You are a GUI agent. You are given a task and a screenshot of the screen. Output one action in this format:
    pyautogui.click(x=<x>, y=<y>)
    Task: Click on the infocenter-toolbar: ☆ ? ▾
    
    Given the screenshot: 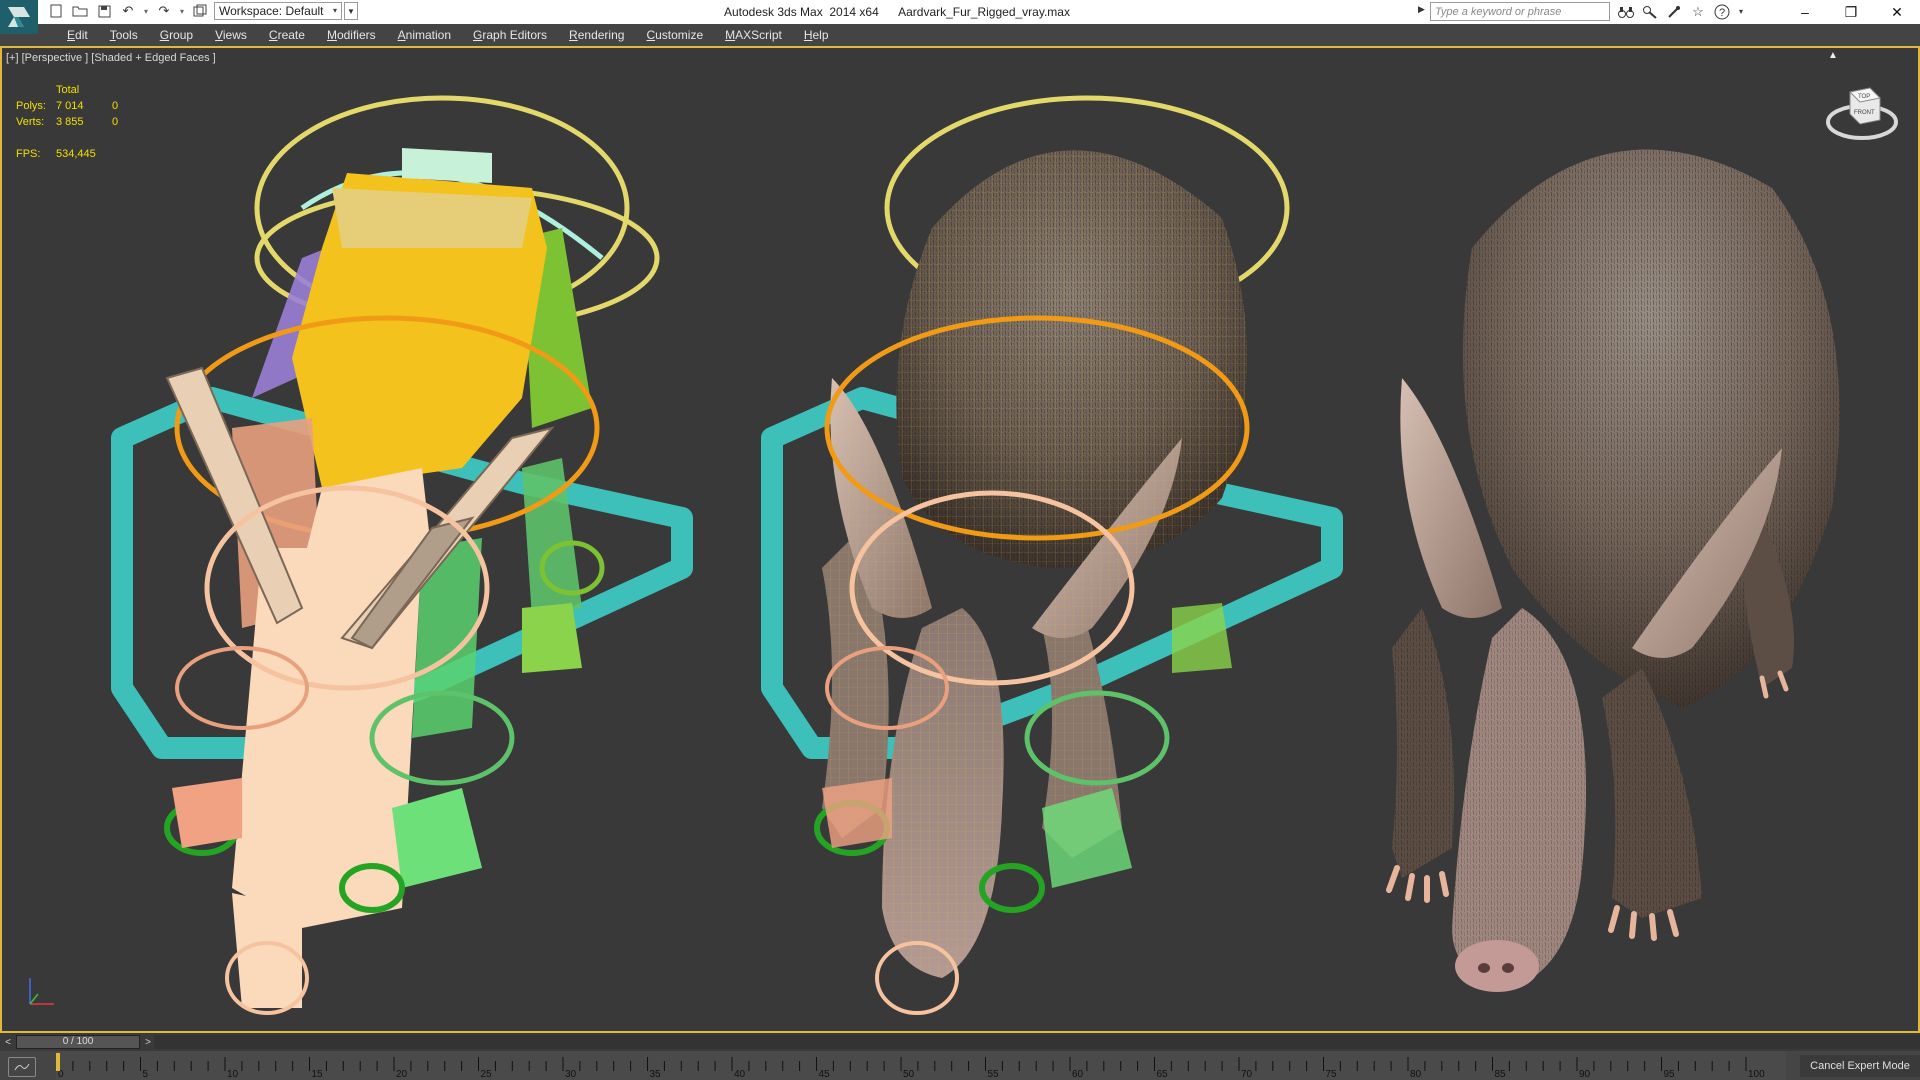 What is the action you would take?
    pyautogui.click(x=1681, y=11)
    